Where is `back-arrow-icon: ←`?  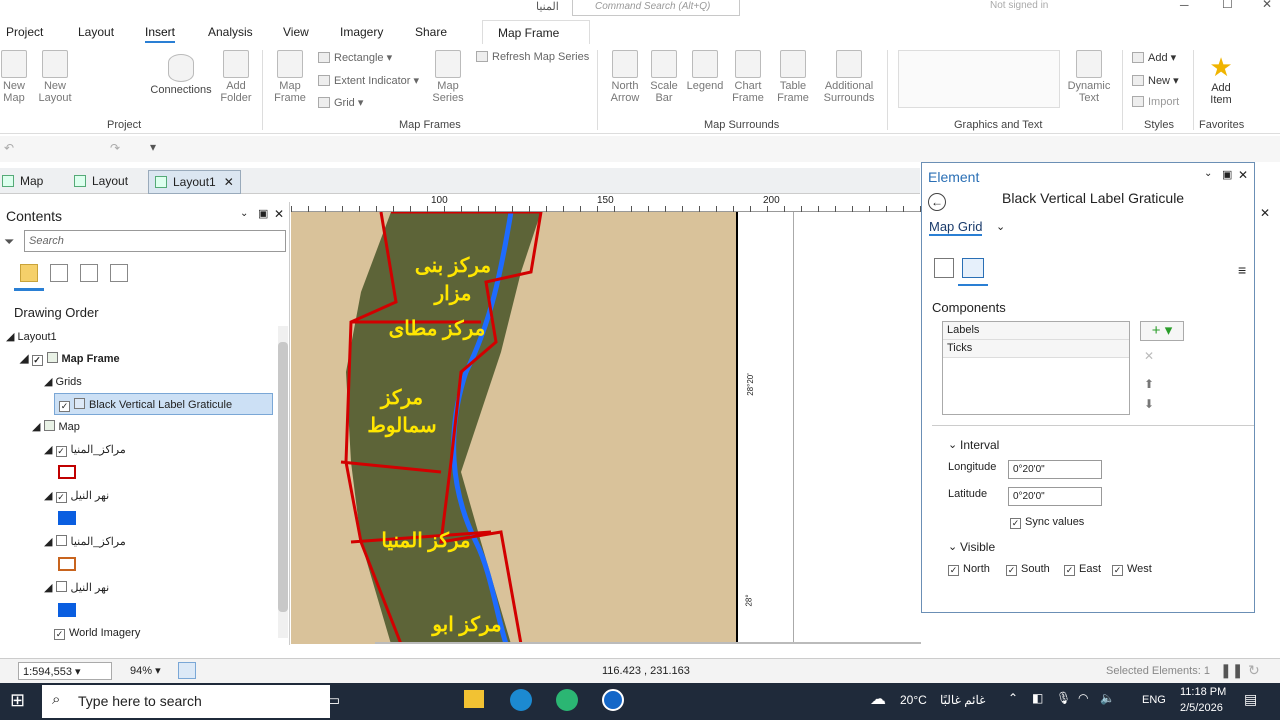 back-arrow-icon: ← is located at coordinates (937, 202).